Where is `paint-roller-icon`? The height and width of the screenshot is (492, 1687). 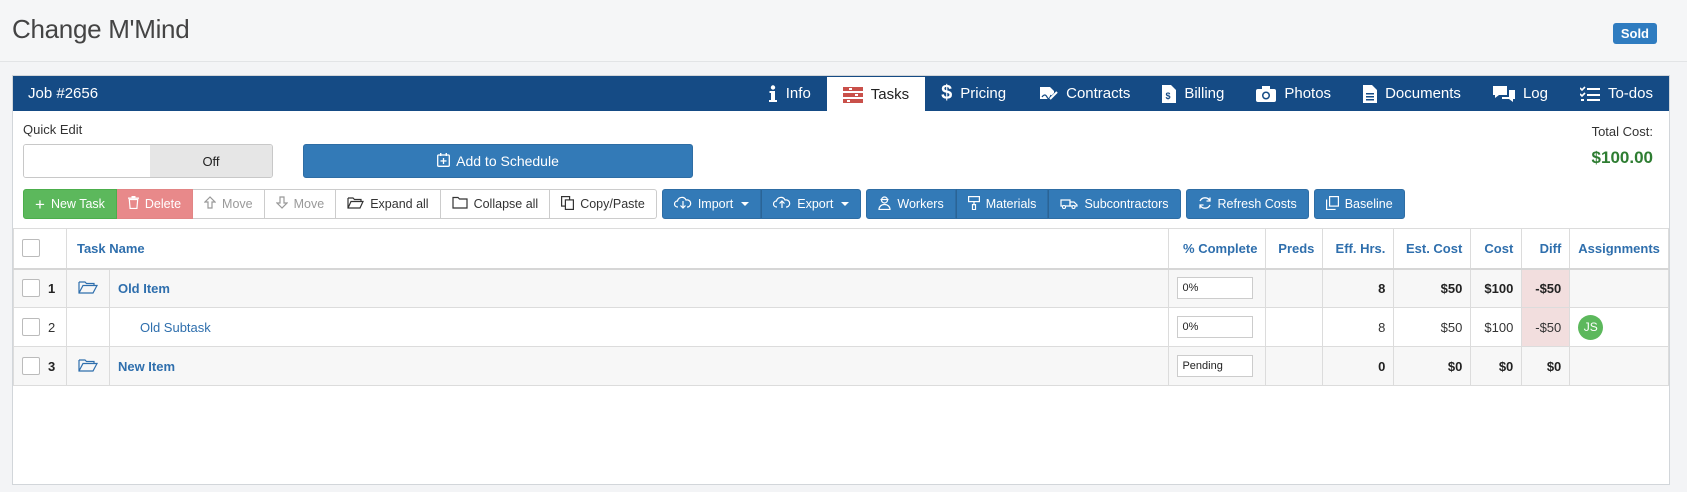 paint-roller-icon is located at coordinates (973, 204).